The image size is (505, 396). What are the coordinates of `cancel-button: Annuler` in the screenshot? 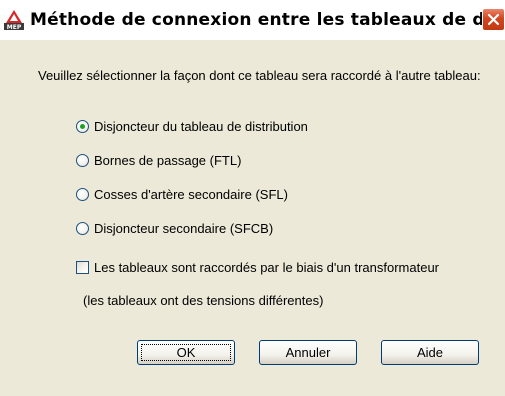 It's located at (308, 352).